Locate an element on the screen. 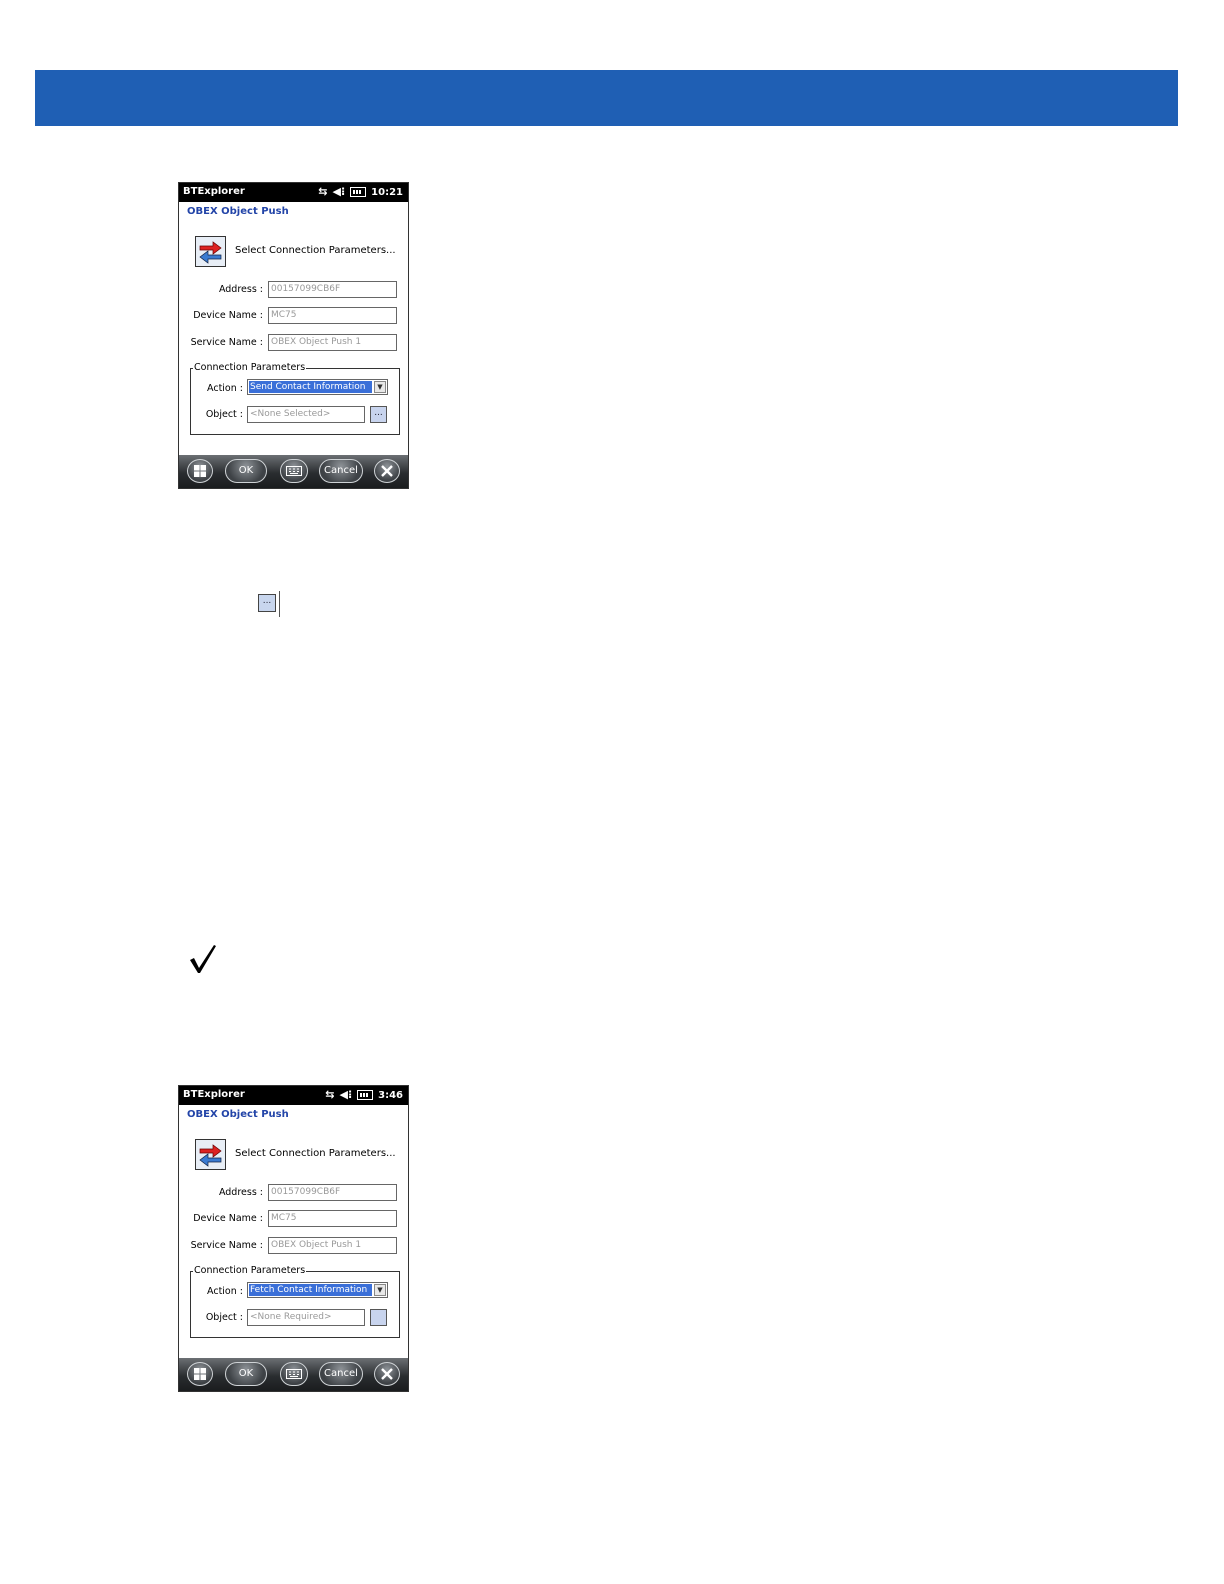  chapter-header-band is located at coordinates (606, 98).